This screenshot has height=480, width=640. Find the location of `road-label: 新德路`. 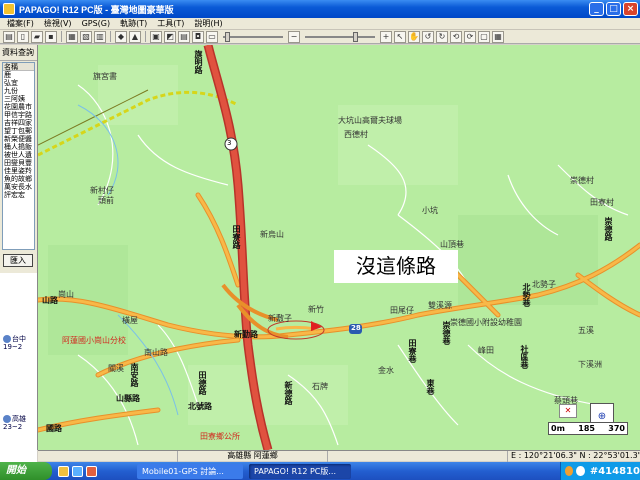

road-label: 新德路 is located at coordinates (288, 393).